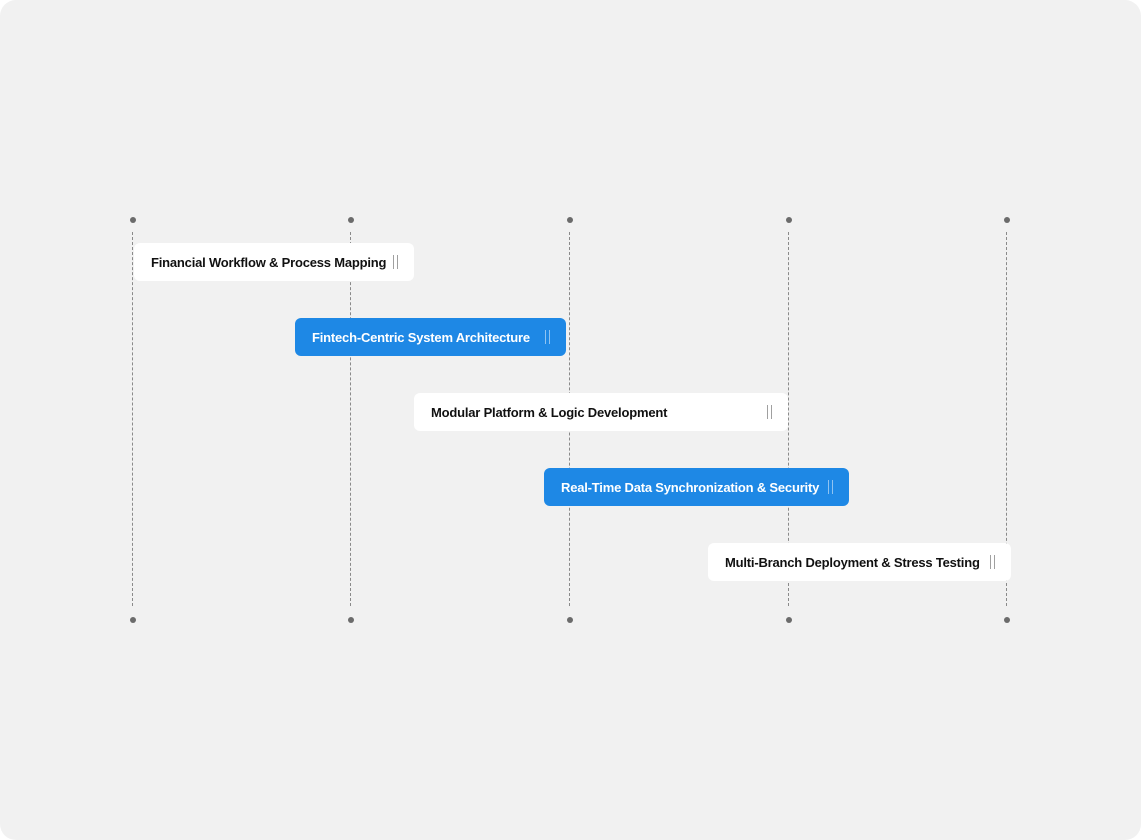  What do you see at coordinates (852, 562) in the screenshot?
I see `task-label: Multi-Branch Deployment & Stress Testing` at bounding box center [852, 562].